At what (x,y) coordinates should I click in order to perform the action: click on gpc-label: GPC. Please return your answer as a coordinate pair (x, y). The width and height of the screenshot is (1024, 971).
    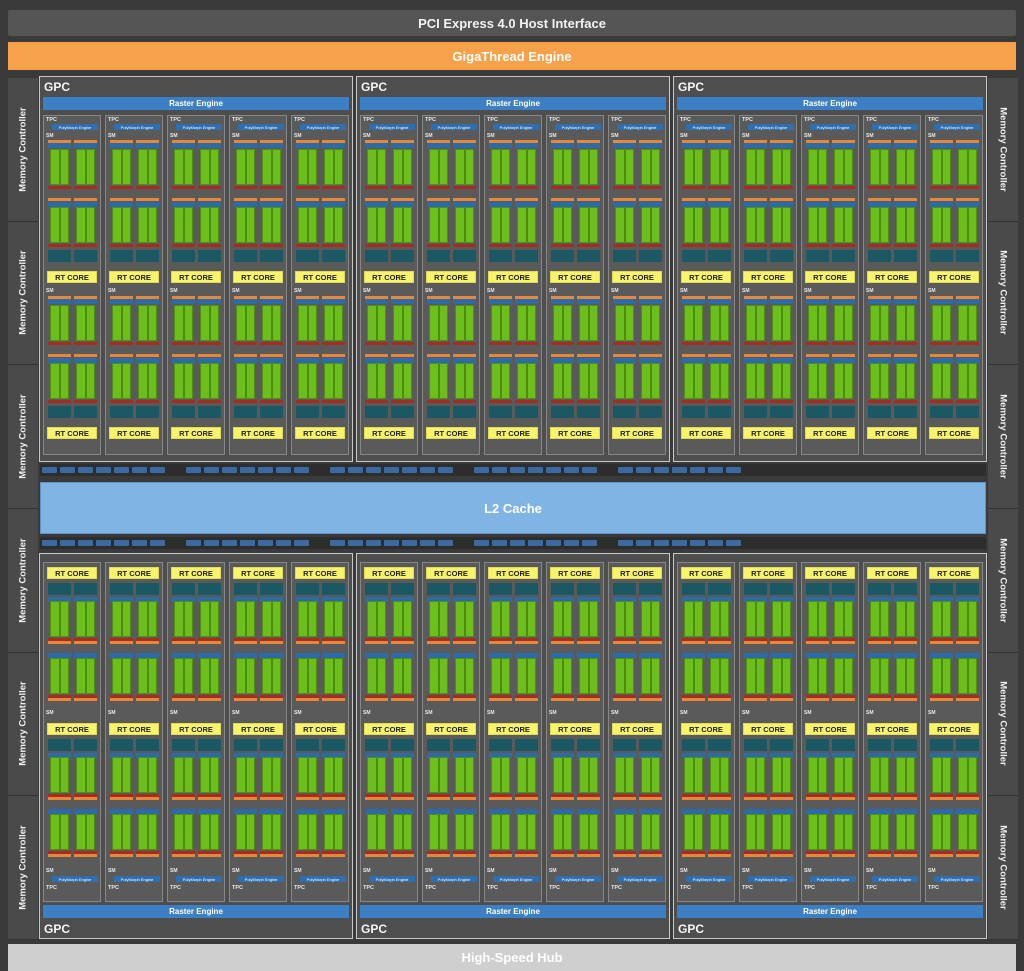
    Looking at the image, I should click on (691, 929).